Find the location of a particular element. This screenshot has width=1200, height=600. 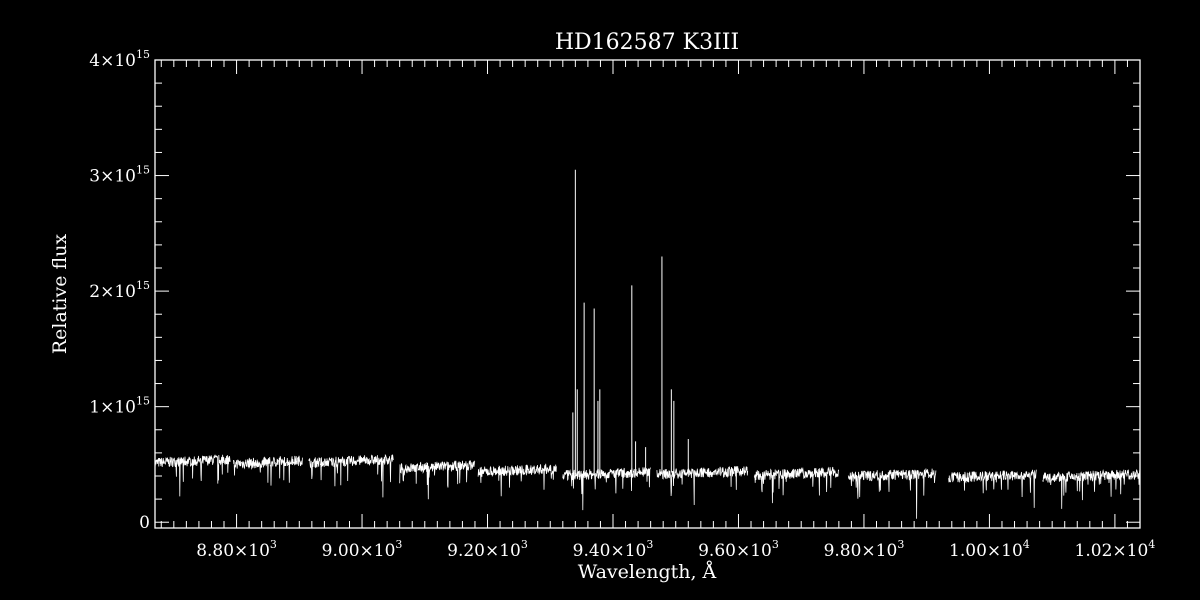

y-axis-label: Relative flux is located at coordinates (60, 294).